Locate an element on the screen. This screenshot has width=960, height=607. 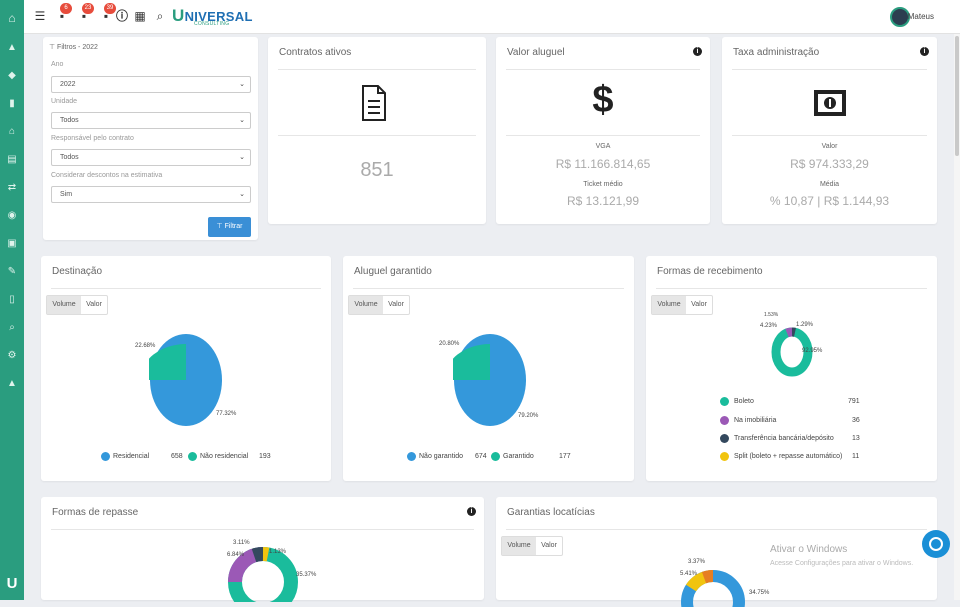
repasse-title: Formas de repasse is located at coordinates (95, 512).